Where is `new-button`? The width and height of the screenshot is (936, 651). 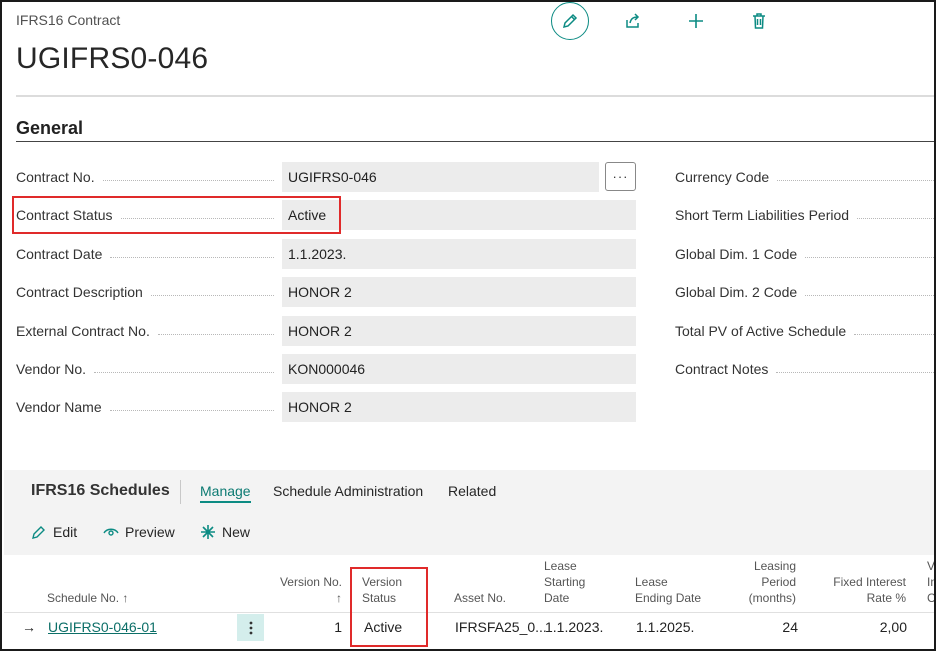 new-button is located at coordinates (696, 21).